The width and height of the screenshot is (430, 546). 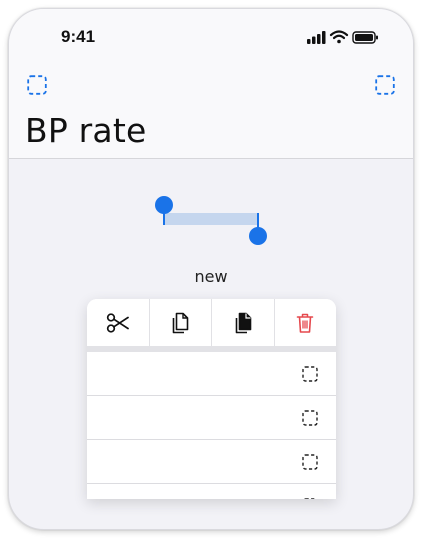 What do you see at coordinates (86, 130) in the screenshot?
I see `page-title: BP rate` at bounding box center [86, 130].